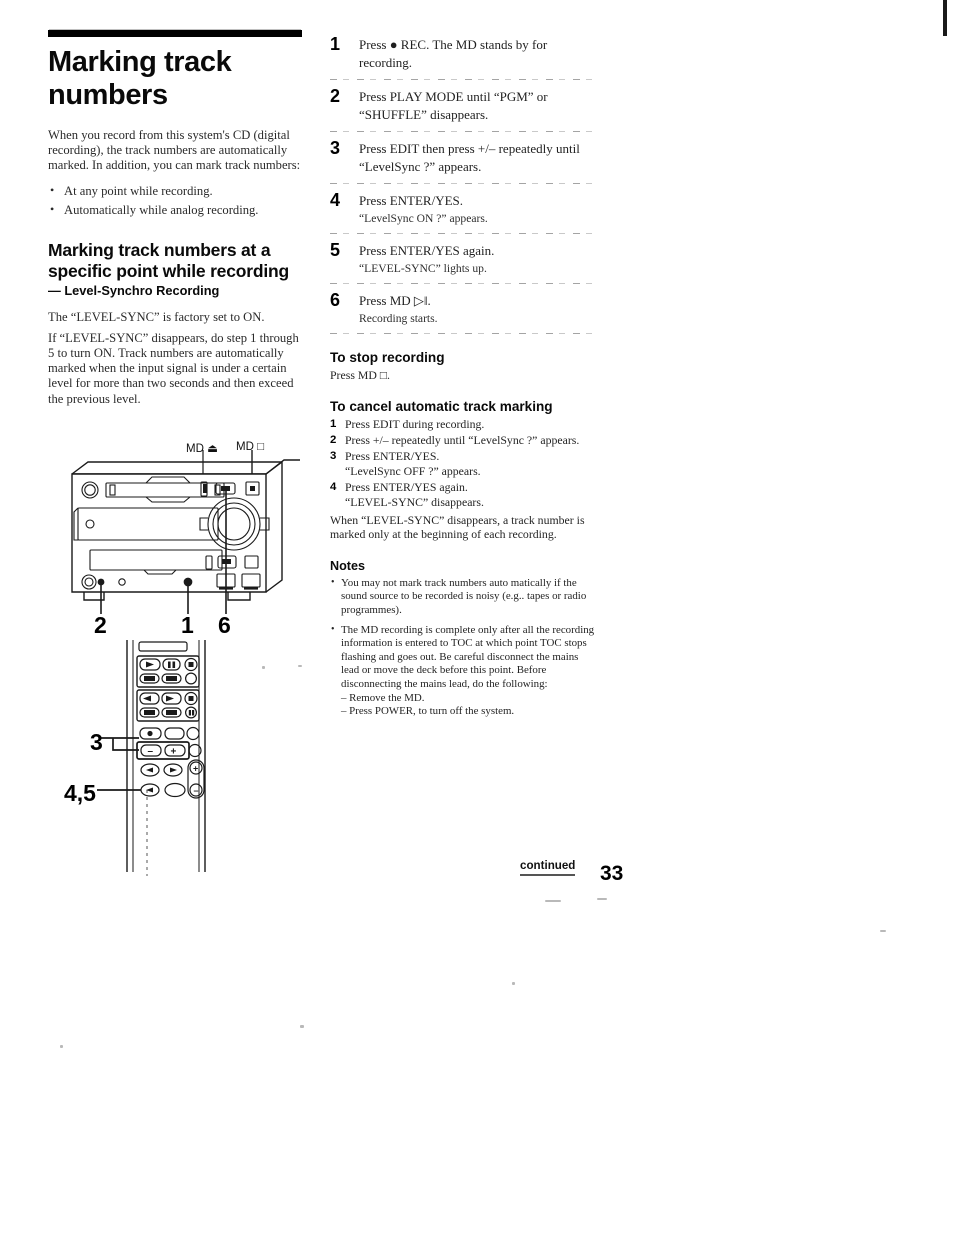 The image size is (954, 1233). What do you see at coordinates (548, 867) in the screenshot?
I see `continued-label: continued` at bounding box center [548, 867].